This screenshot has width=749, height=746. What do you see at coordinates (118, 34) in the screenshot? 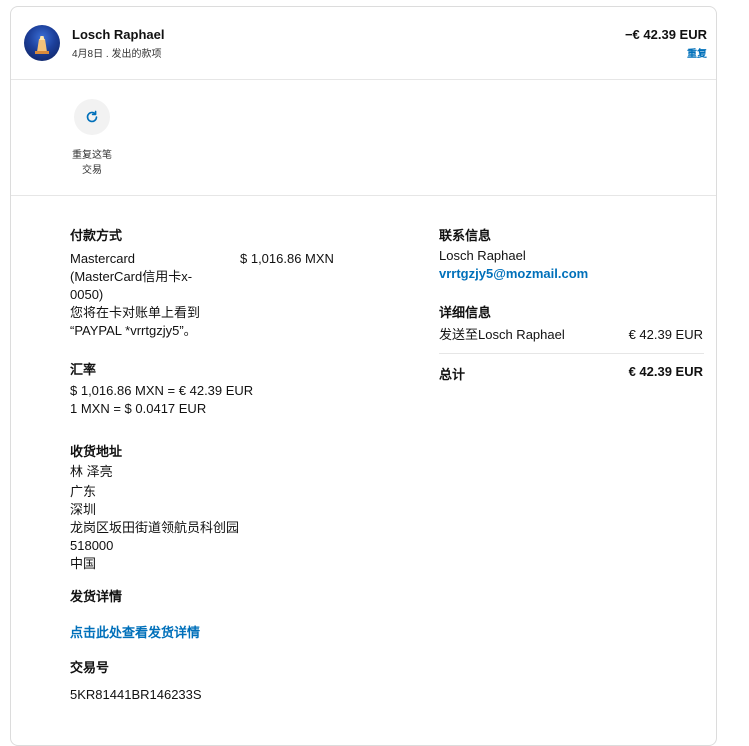
I see `counterparty-name: Losch Raphael` at bounding box center [118, 34].